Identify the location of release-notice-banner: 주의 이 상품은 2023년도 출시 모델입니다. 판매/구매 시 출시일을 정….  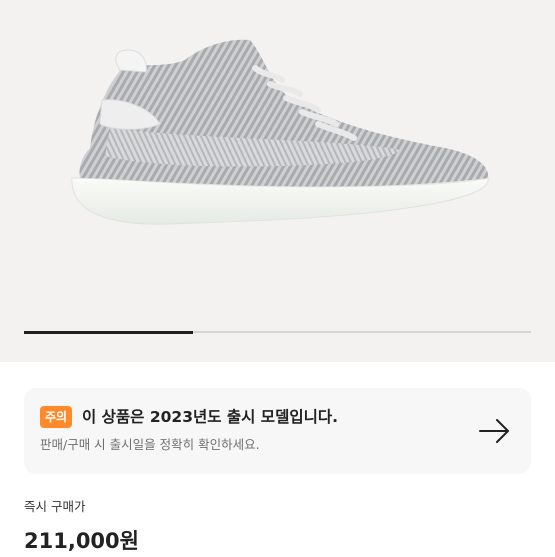
(277, 431).